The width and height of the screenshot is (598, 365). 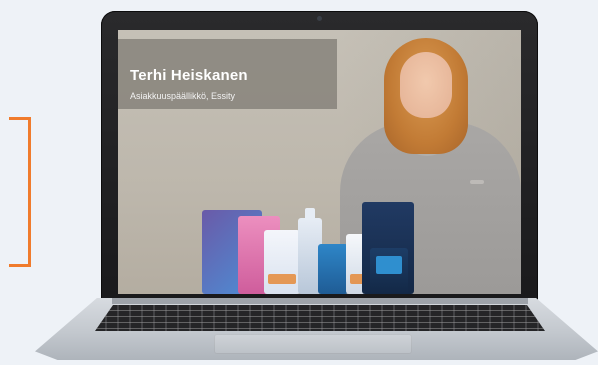 I want to click on speaker-title: Asiakkuuspäällikkö, Essity, so click(x=183, y=96).